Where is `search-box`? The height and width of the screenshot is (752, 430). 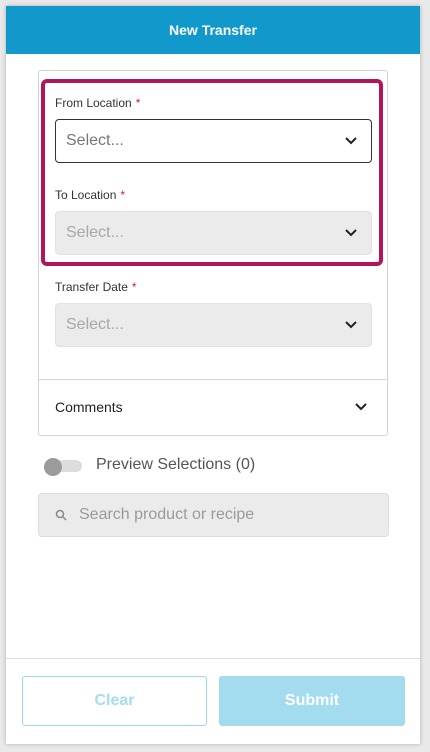
search-box is located at coordinates (213, 515).